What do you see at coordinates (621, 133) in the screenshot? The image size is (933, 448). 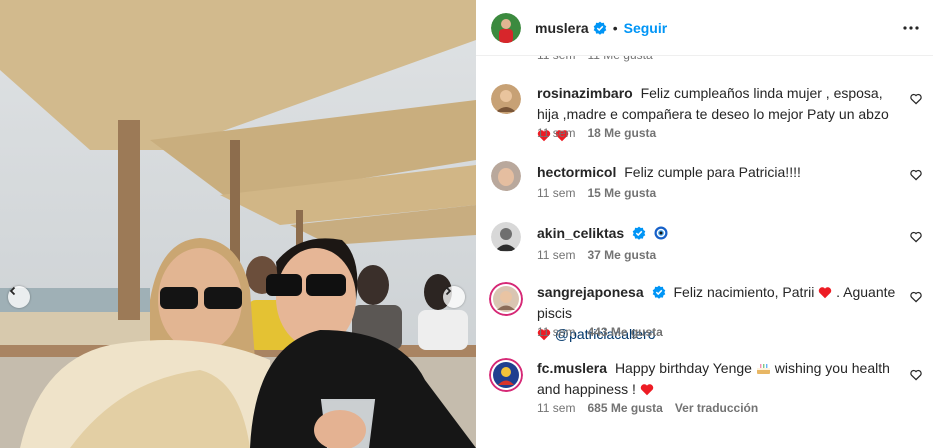 I see `comment-likes: 18 Me gusta` at bounding box center [621, 133].